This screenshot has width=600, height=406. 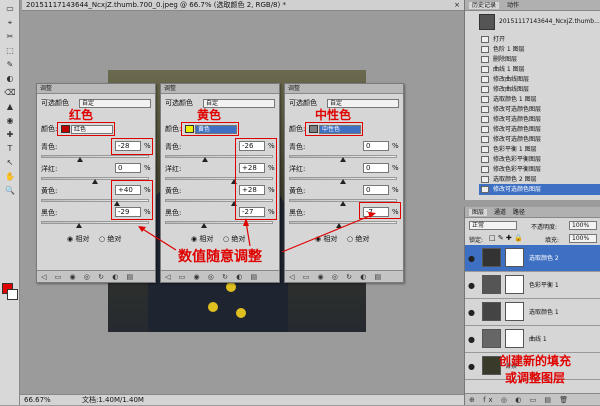 What do you see at coordinates (532, 399) in the screenshot?
I see `layers-footer-icons: ⊕ fx ◎ ◐ ▭ ▤ 🗑` at bounding box center [532, 399].